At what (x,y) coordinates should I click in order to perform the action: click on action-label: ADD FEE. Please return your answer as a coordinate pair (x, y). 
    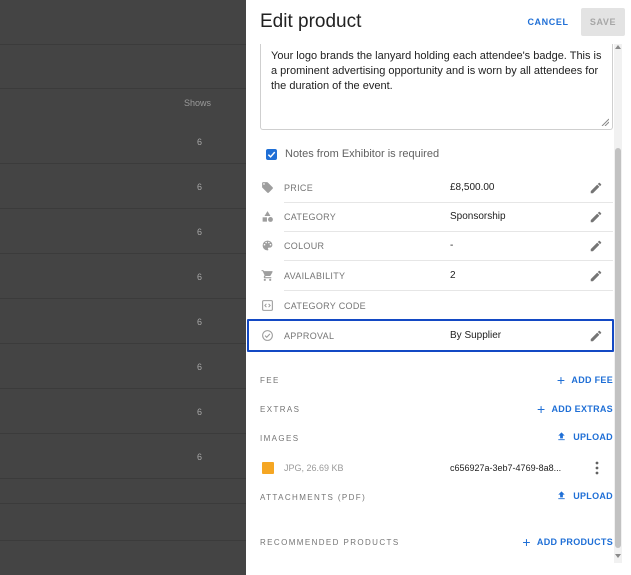
    Looking at the image, I should click on (592, 380).